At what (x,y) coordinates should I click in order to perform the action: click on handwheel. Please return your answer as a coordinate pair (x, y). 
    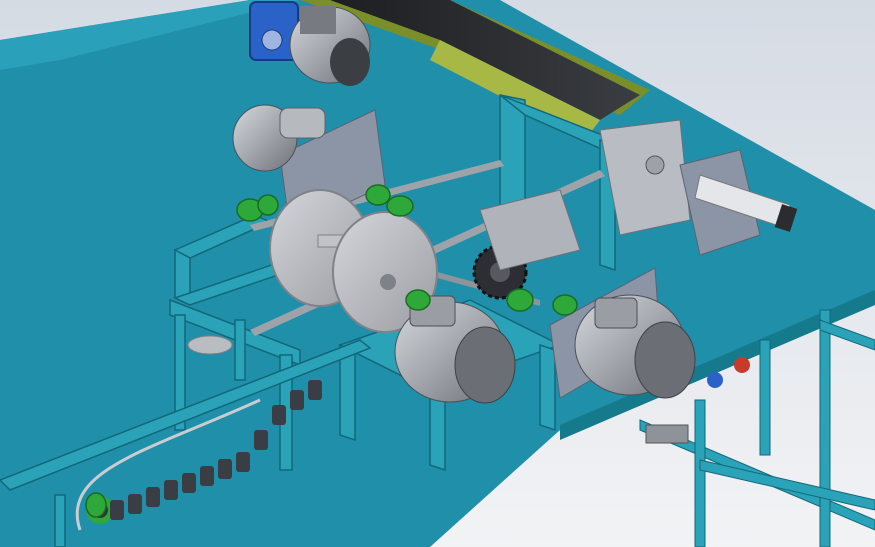
    Looking at the image, I should click on (210, 345).